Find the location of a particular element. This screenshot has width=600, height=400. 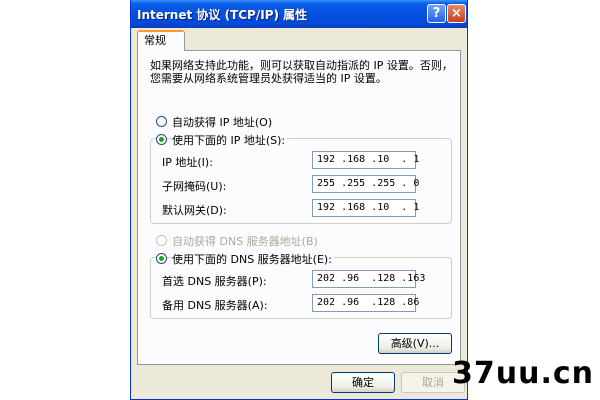

description-line-1: 如果网络支持此功能，则可以获取自动指派的 IP 设置。否则， is located at coordinates (301, 65).